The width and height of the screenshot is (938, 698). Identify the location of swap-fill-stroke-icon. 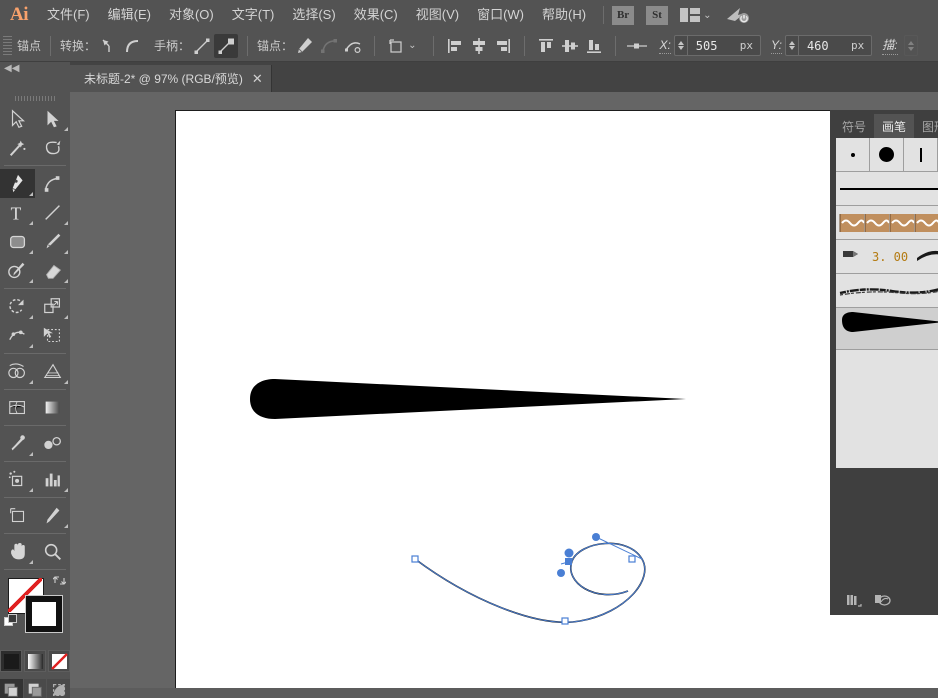
(59, 580).